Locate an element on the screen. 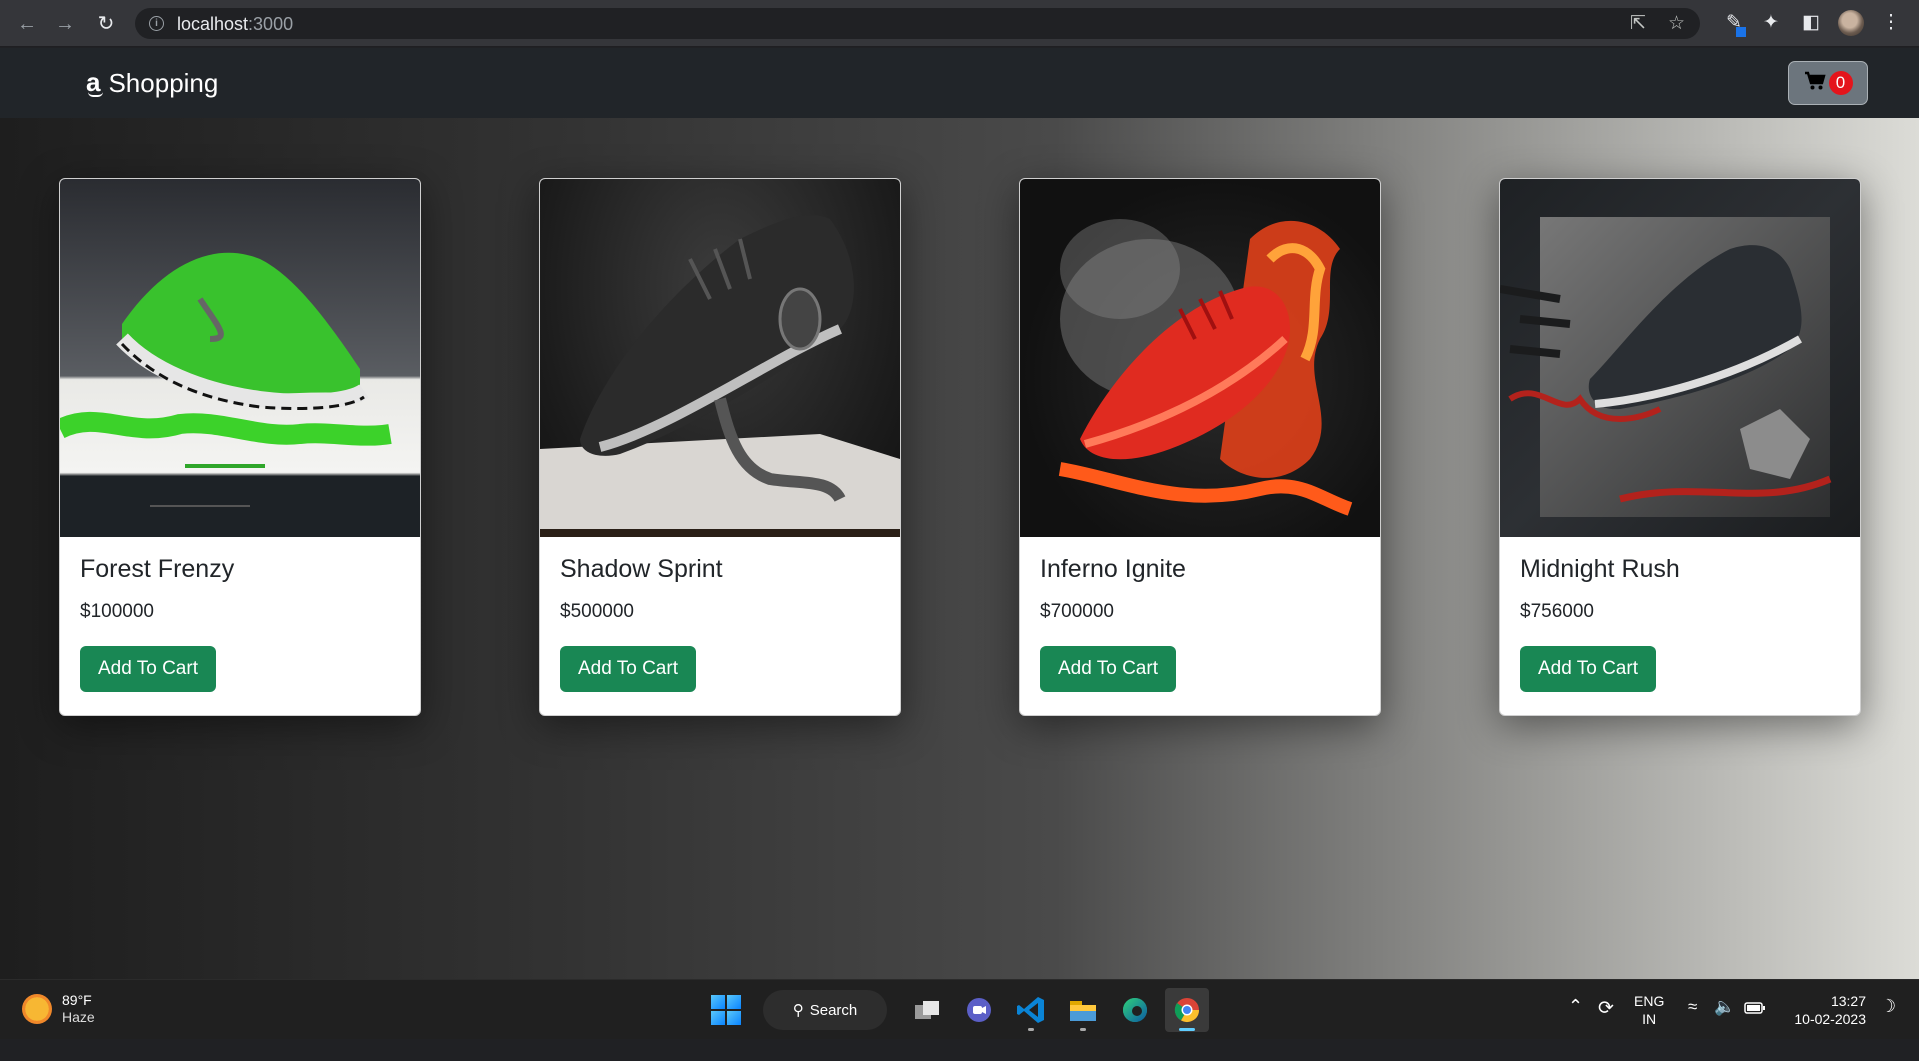  search-icon: ⚲ is located at coordinates (798, 1010).